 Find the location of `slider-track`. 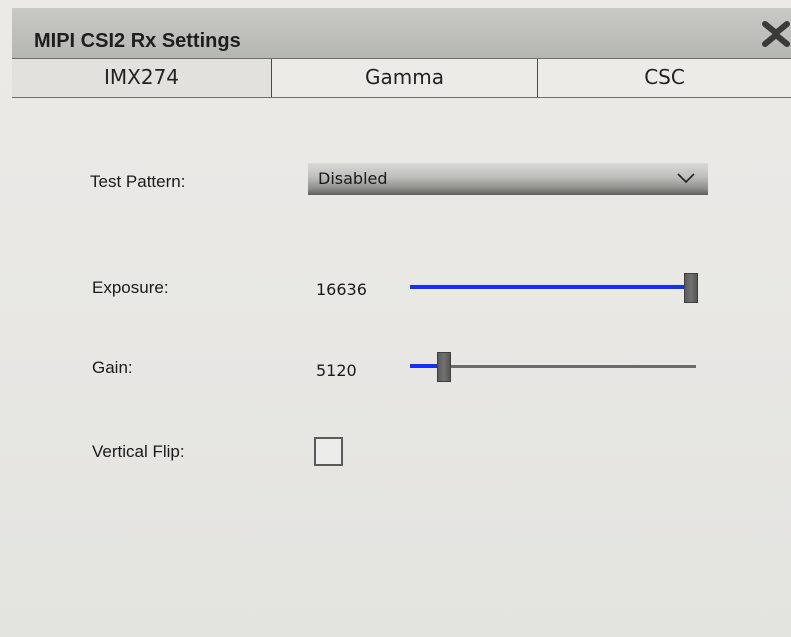

slider-track is located at coordinates (553, 366).